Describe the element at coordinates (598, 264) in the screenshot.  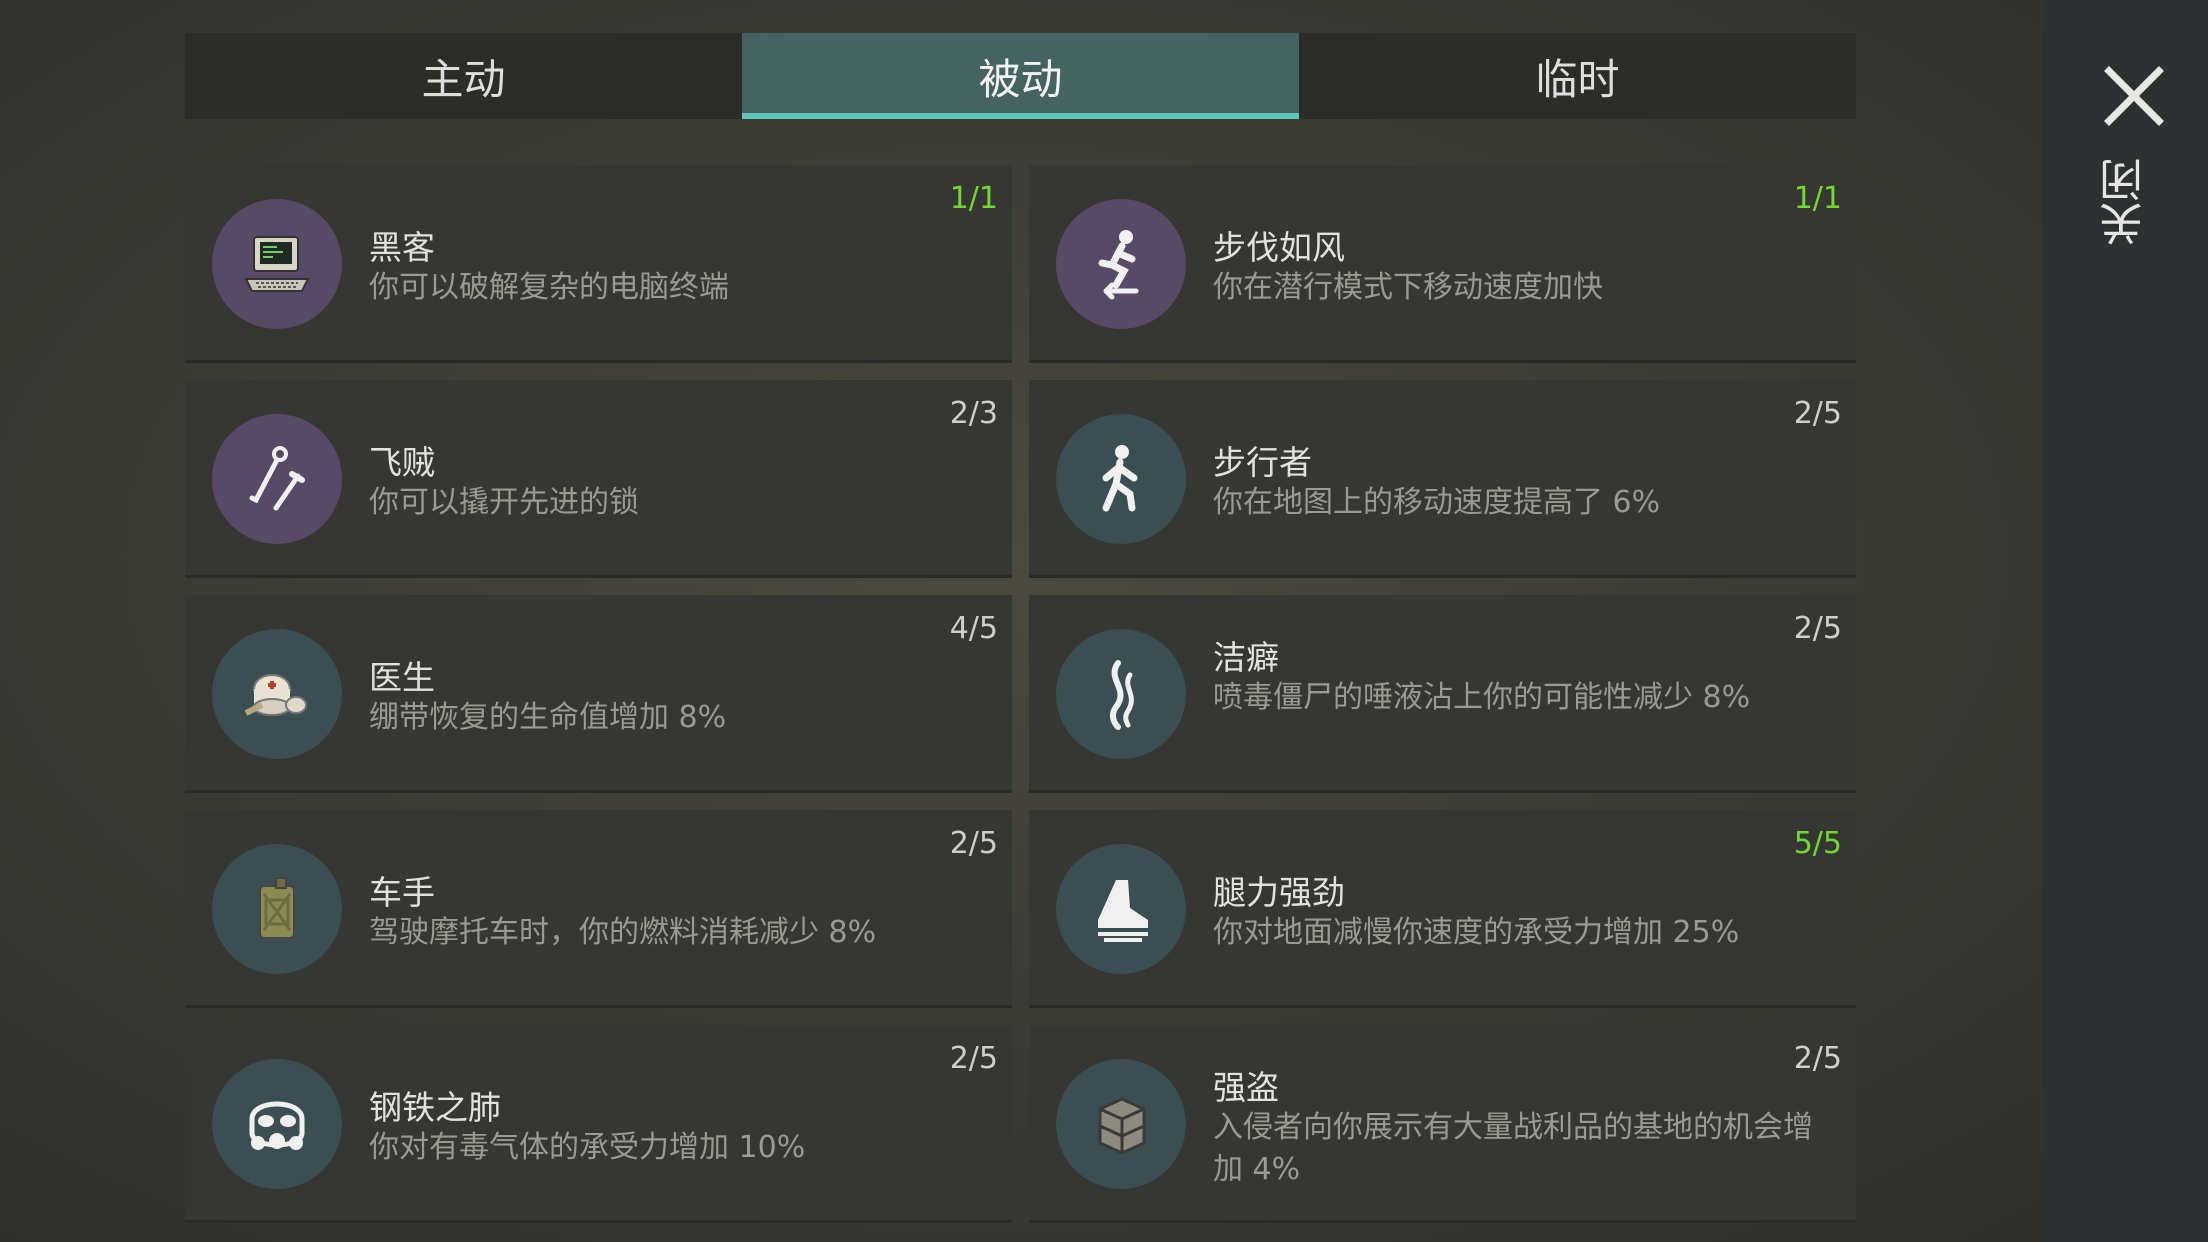
I see `perk-card-hacker: 黑客 你可以破解复杂的电脑终端 1/1` at that location.